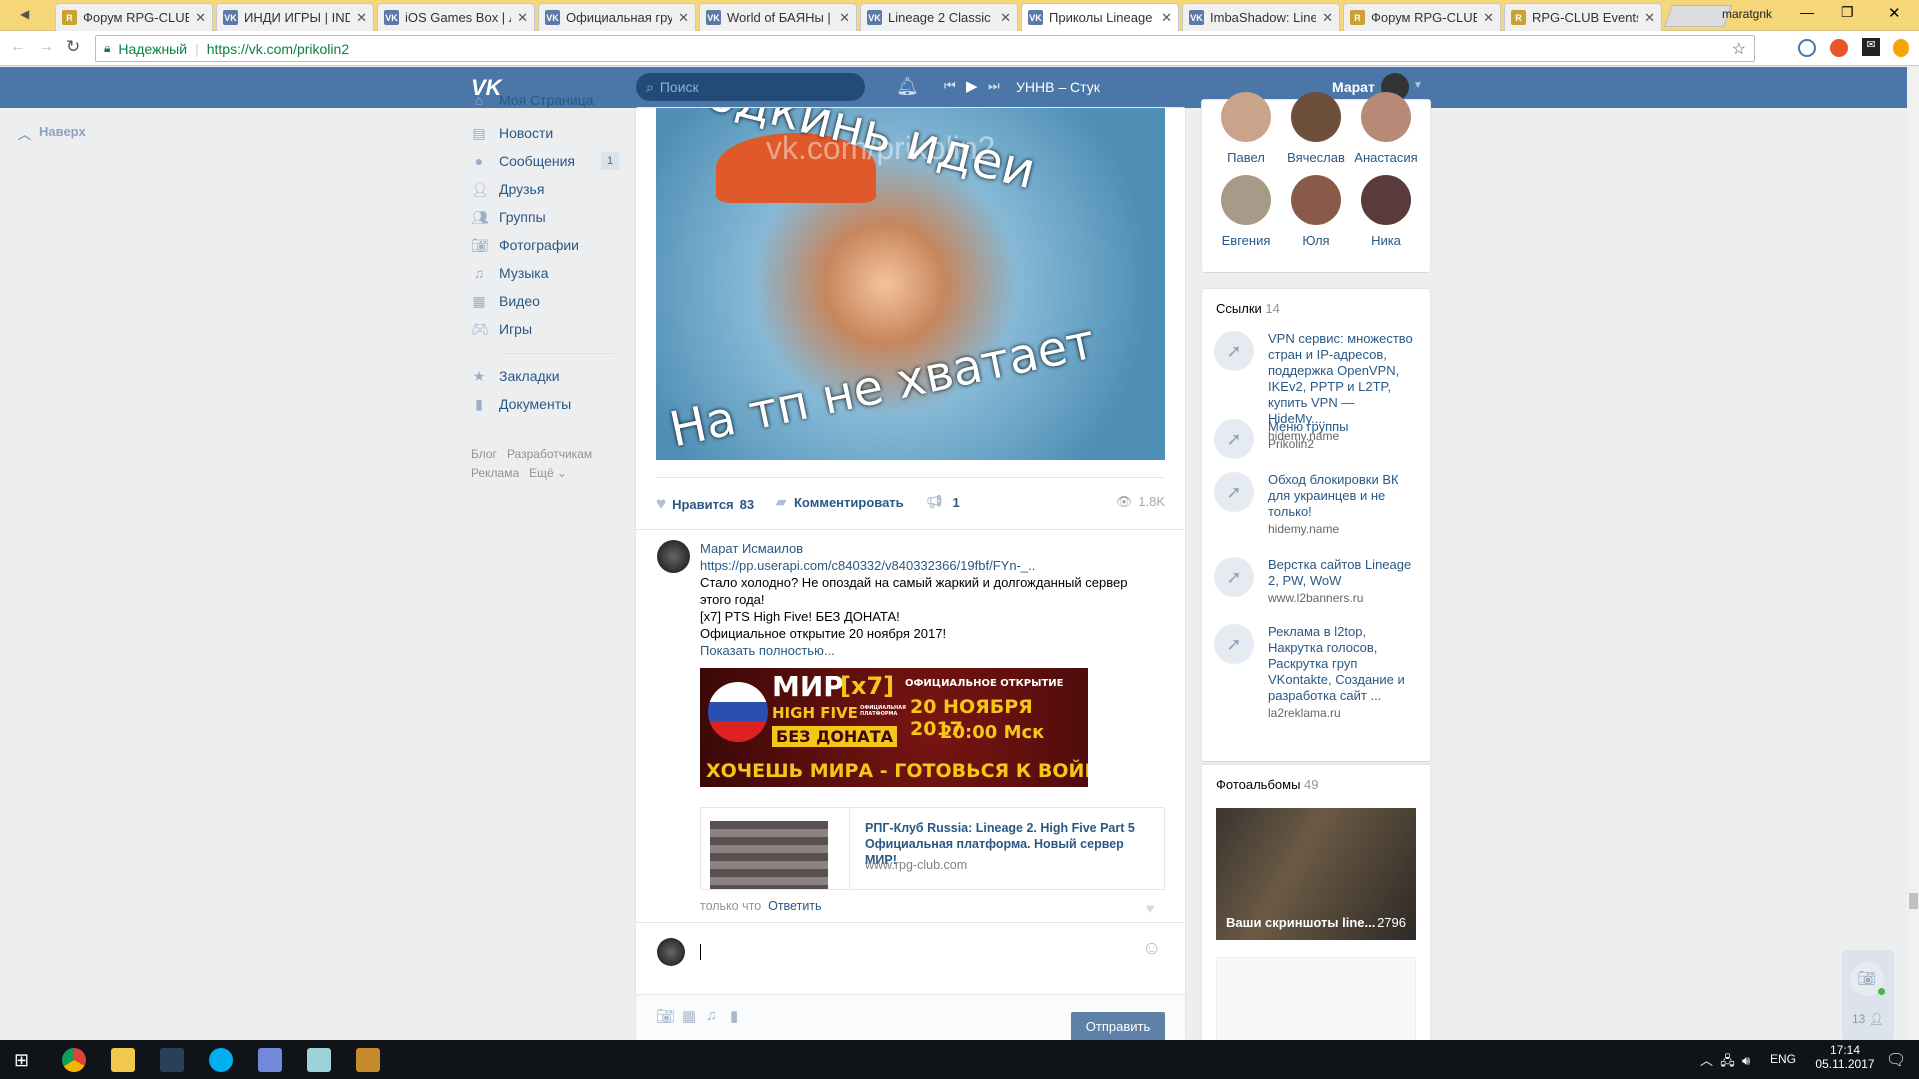 The width and height of the screenshot is (1919, 1079). Describe the element at coordinates (515, 376) in the screenshot. I see `sidebar-item-bookmarks: ★ Закладки` at that location.